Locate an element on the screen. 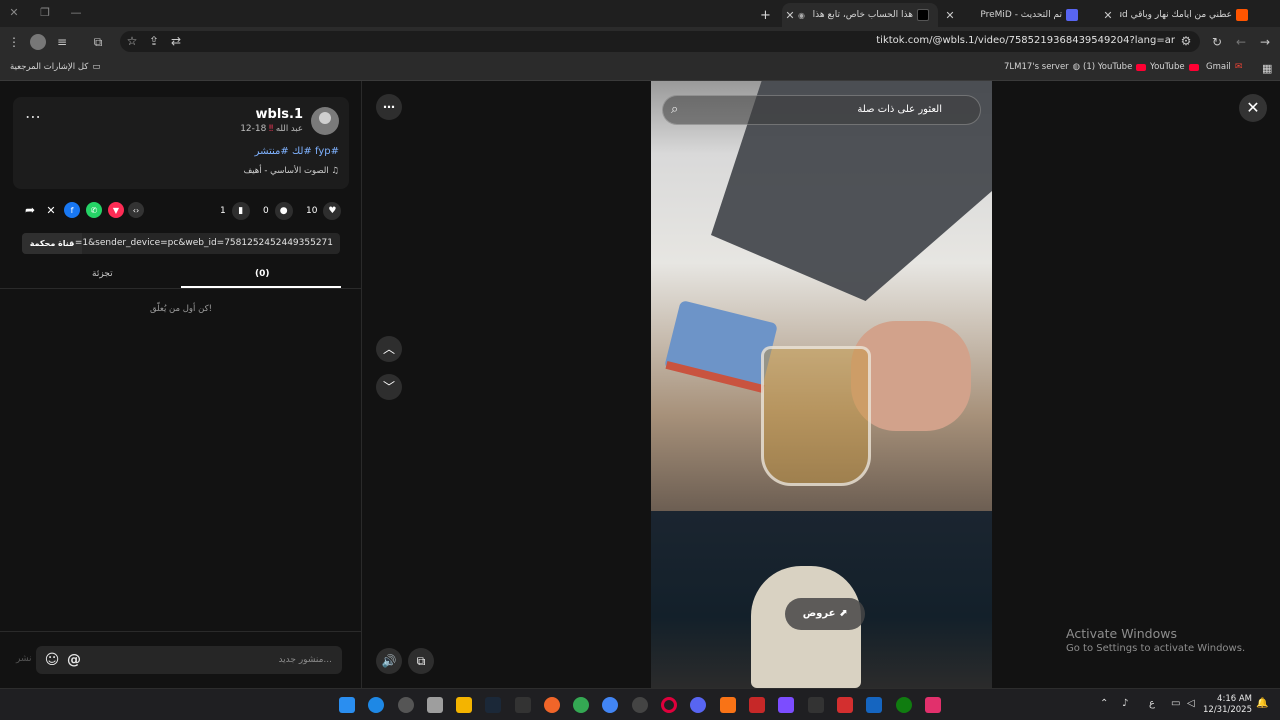  app-icon-blue is located at coordinates (874, 705).